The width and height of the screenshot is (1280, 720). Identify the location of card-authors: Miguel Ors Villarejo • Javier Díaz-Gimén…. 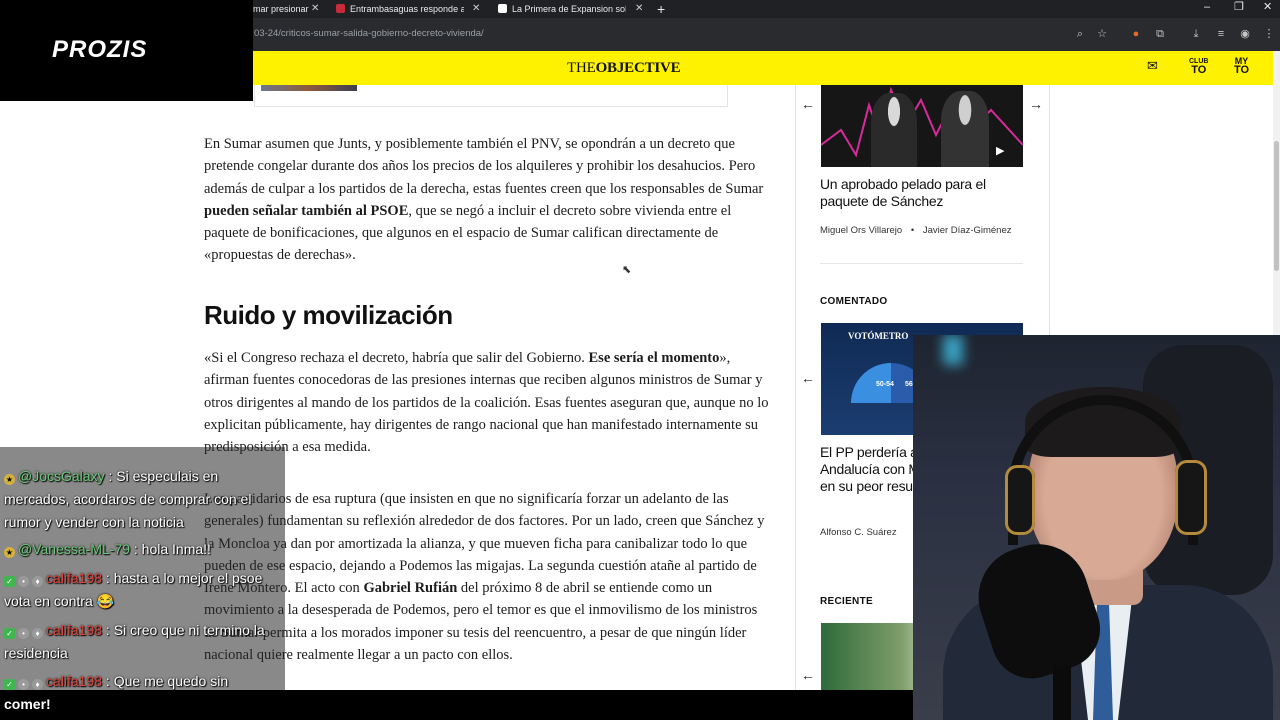
(916, 230).